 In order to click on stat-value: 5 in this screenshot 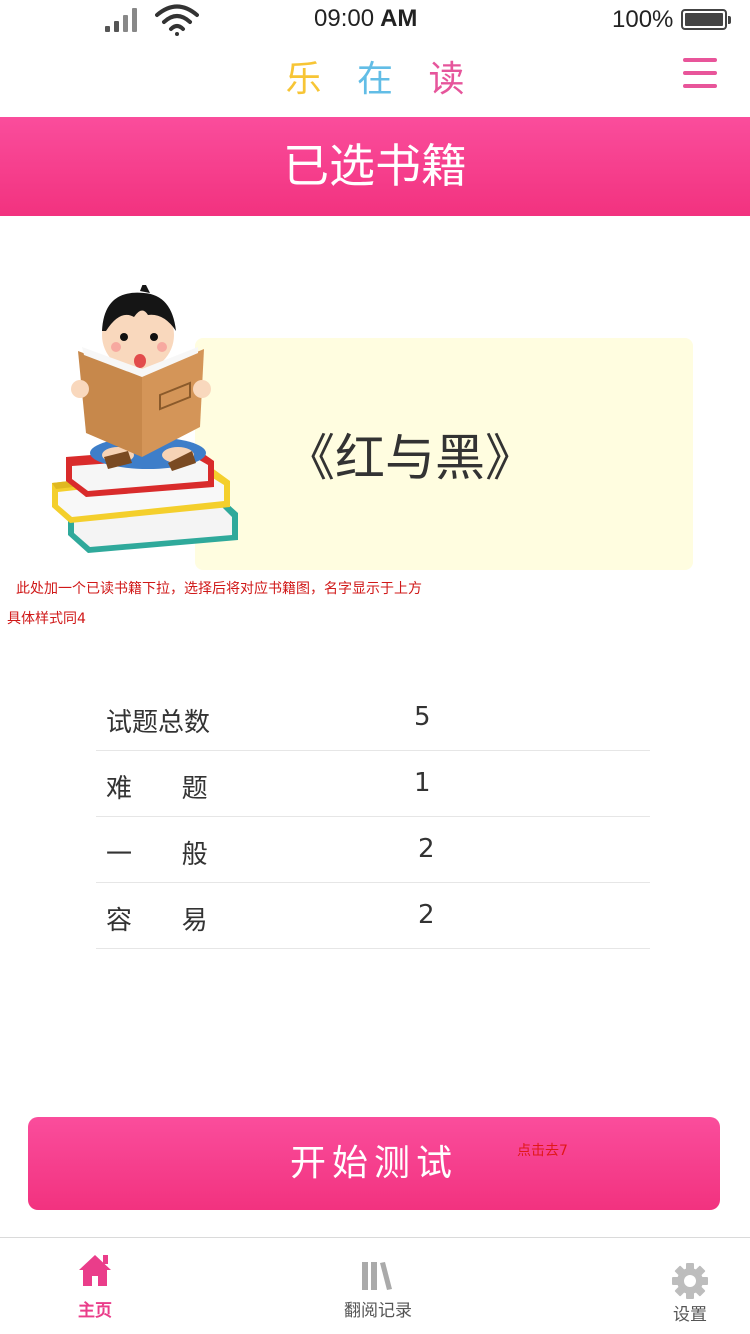, I will do `click(422, 717)`.